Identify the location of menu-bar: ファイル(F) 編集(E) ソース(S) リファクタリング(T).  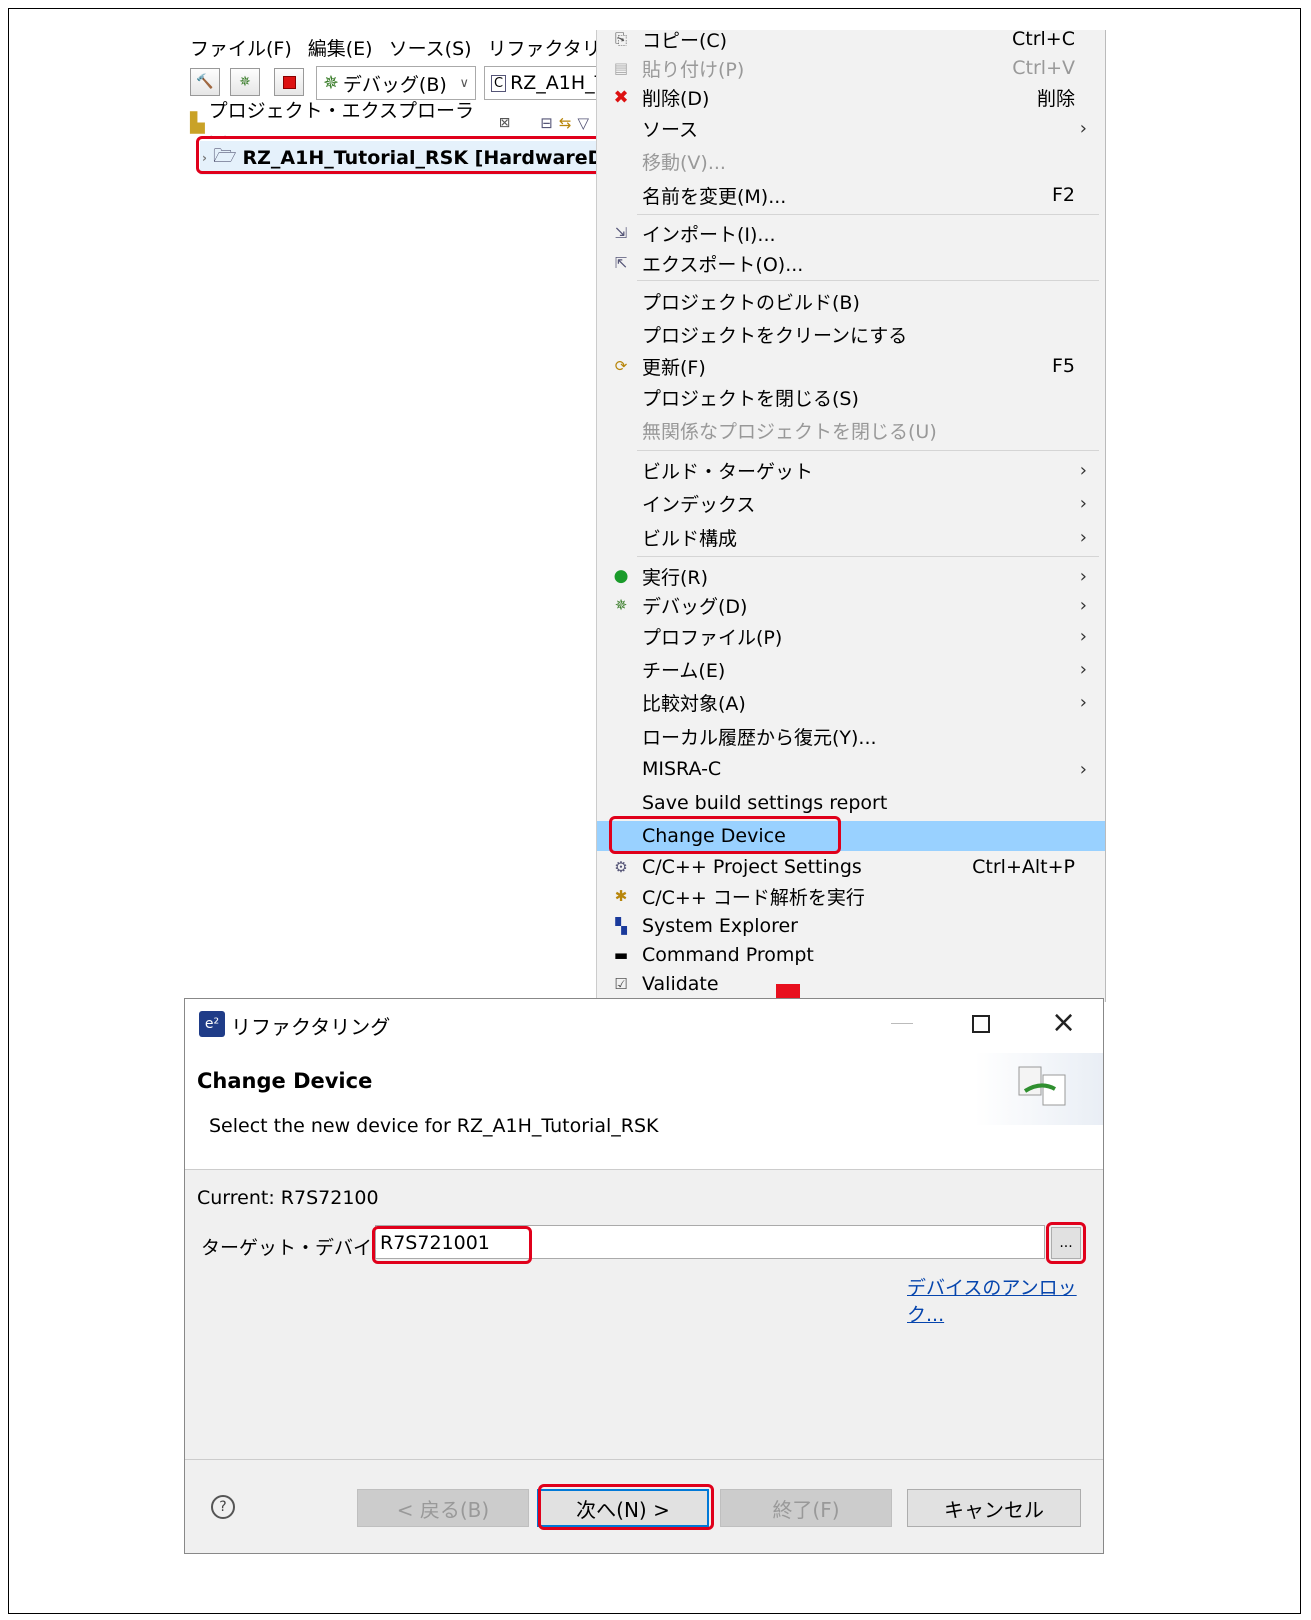
(427, 47).